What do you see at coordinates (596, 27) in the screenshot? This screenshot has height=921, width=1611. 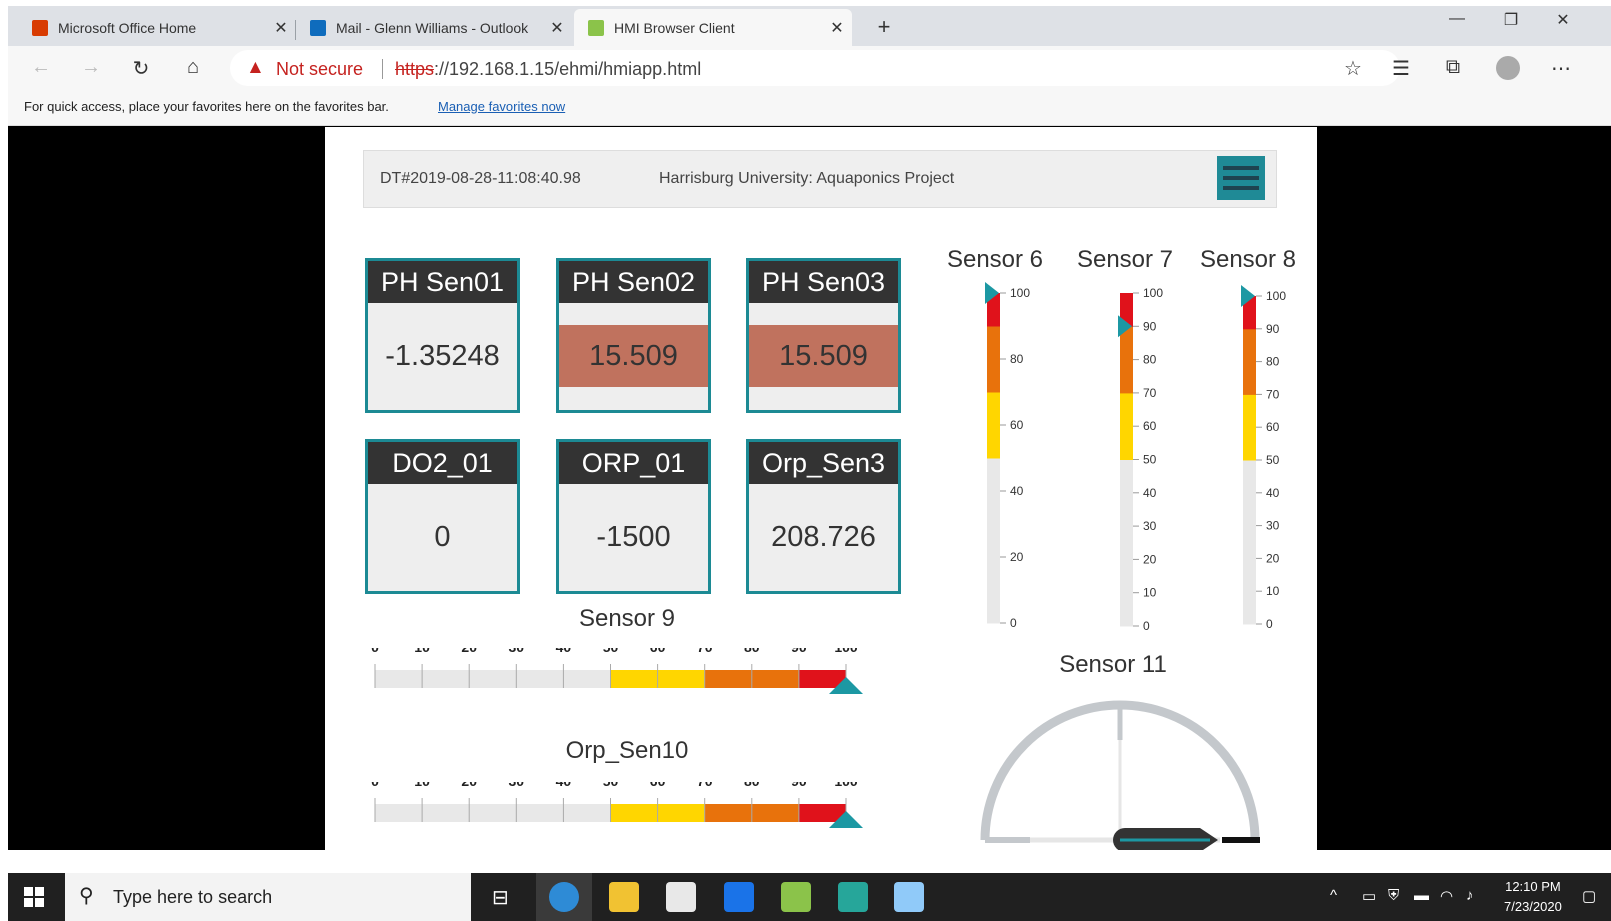 I see `hmi-app-icon` at bounding box center [596, 27].